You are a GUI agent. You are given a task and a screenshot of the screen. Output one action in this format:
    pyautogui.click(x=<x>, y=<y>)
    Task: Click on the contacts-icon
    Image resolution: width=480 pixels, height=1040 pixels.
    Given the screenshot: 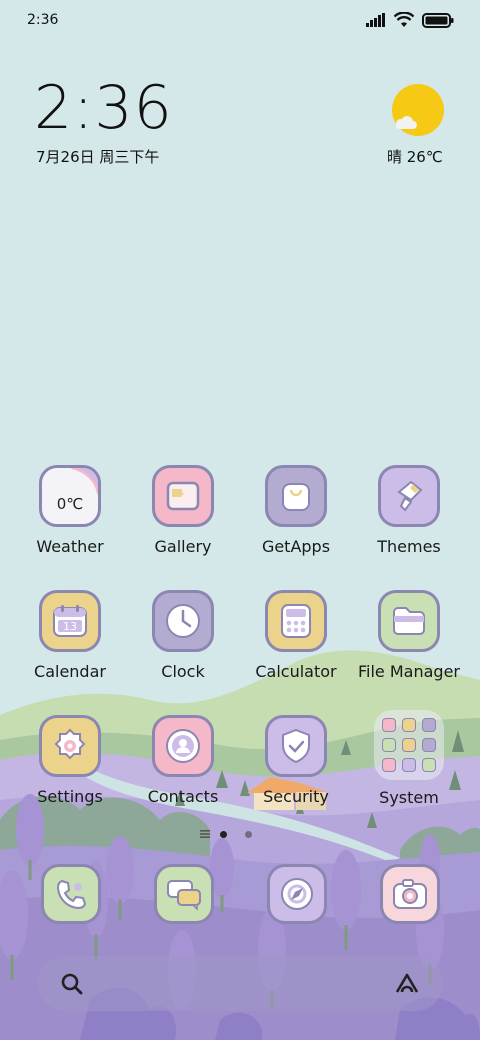 What is the action you would take?
    pyautogui.click(x=183, y=746)
    